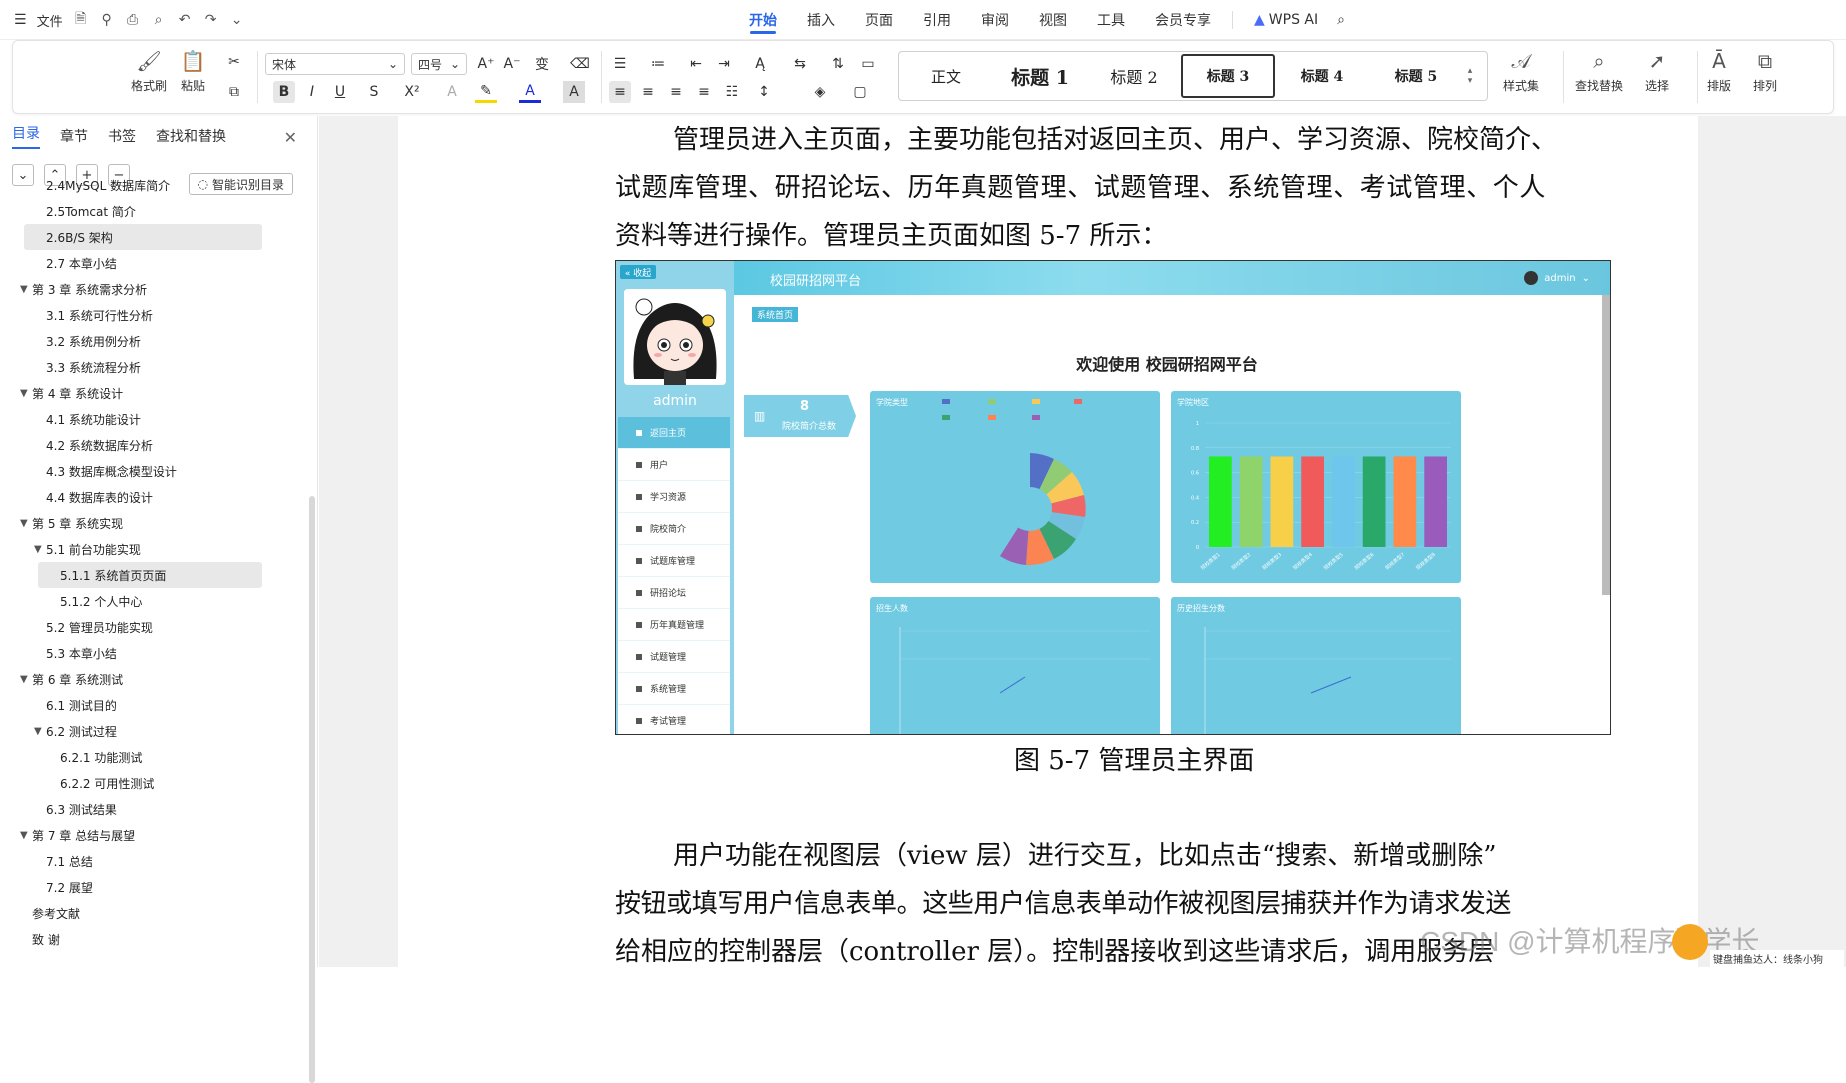  I want to click on char-shading-icon: A, so click(574, 92).